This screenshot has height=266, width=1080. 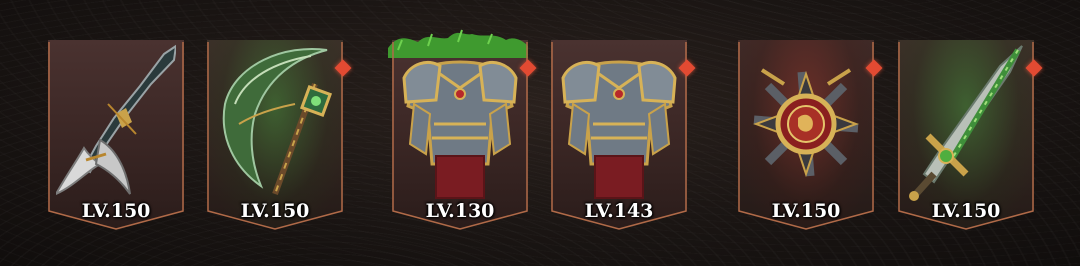 What do you see at coordinates (277, 122) in the screenshot?
I see `green-scythe-icon` at bounding box center [277, 122].